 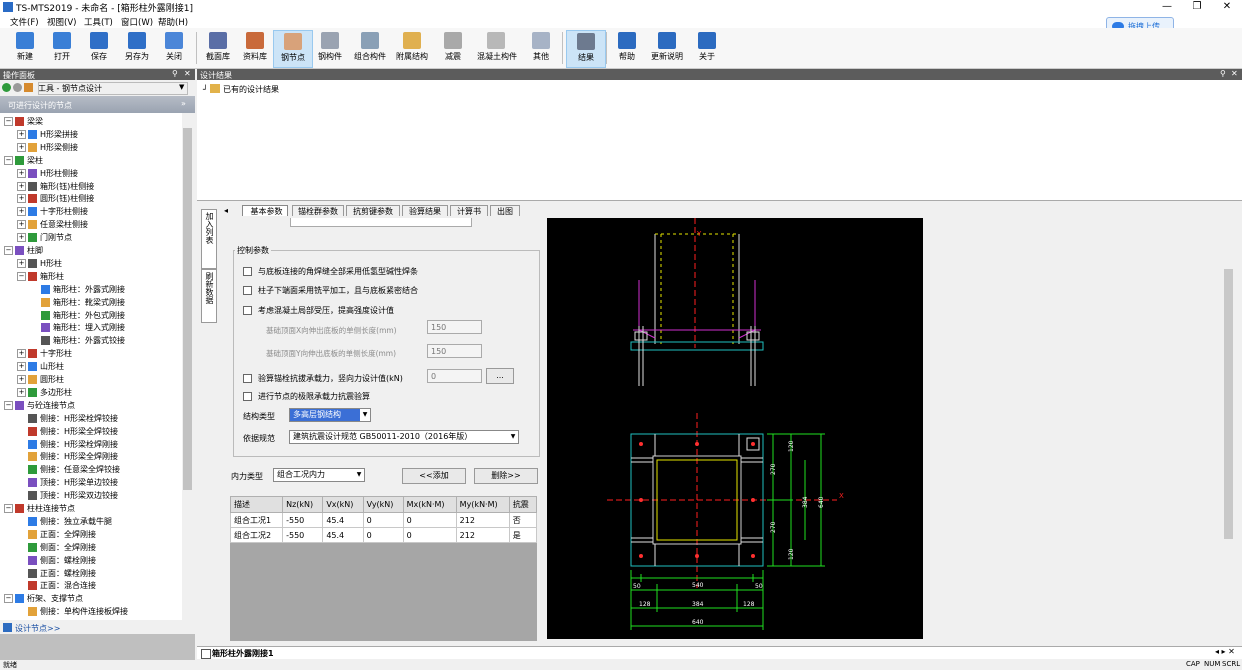 I want to click on table-cell: 组合工况1, so click(x=256, y=520).